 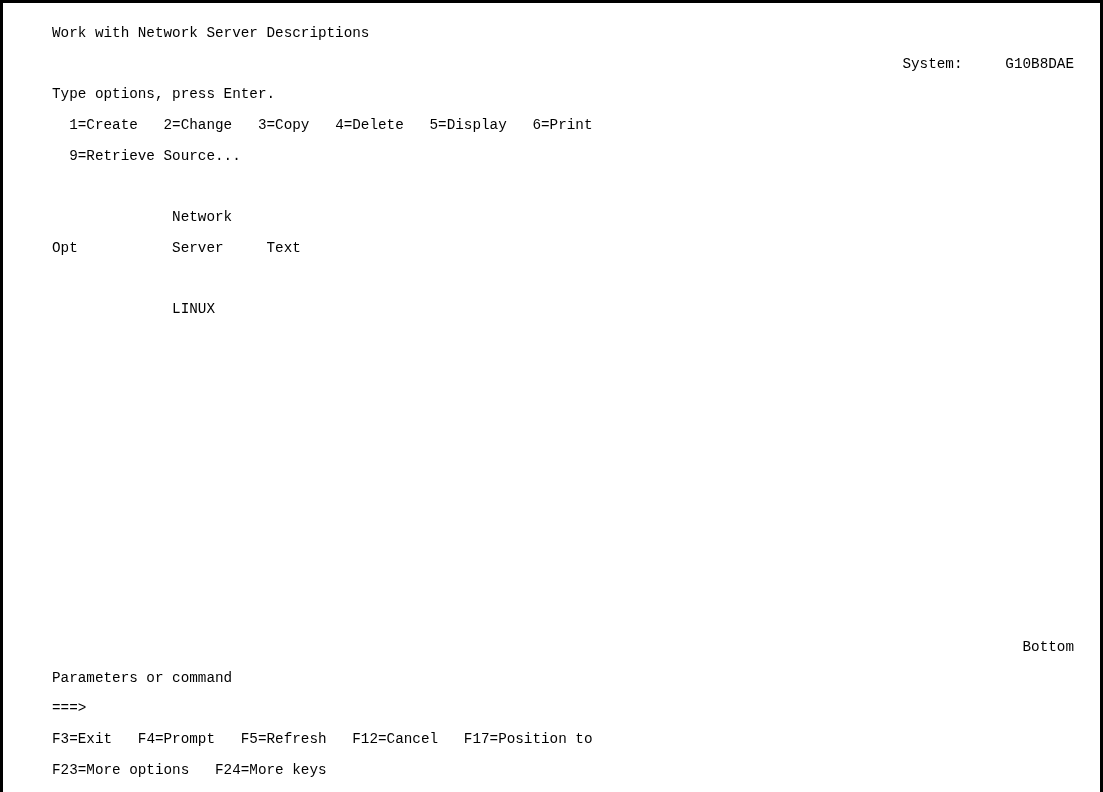 What do you see at coordinates (283, 739) in the screenshot?
I see `function-key: F5=Refresh` at bounding box center [283, 739].